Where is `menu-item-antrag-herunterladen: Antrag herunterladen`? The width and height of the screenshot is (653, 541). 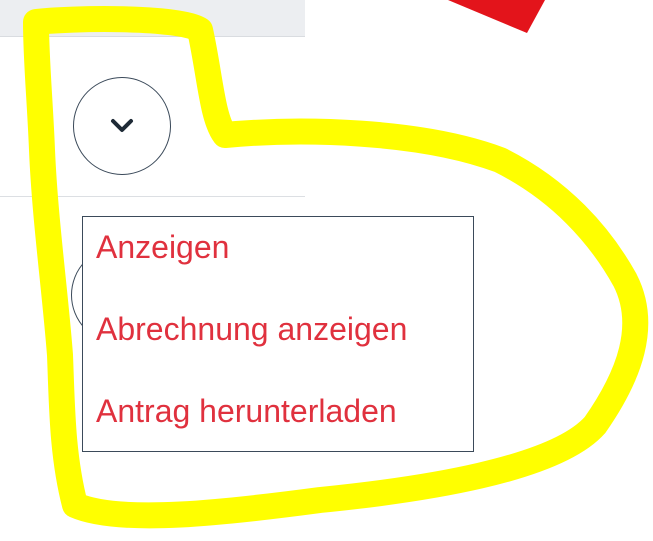
menu-item-antrag-herunterladen: Antrag herunterladen is located at coordinates (246, 411).